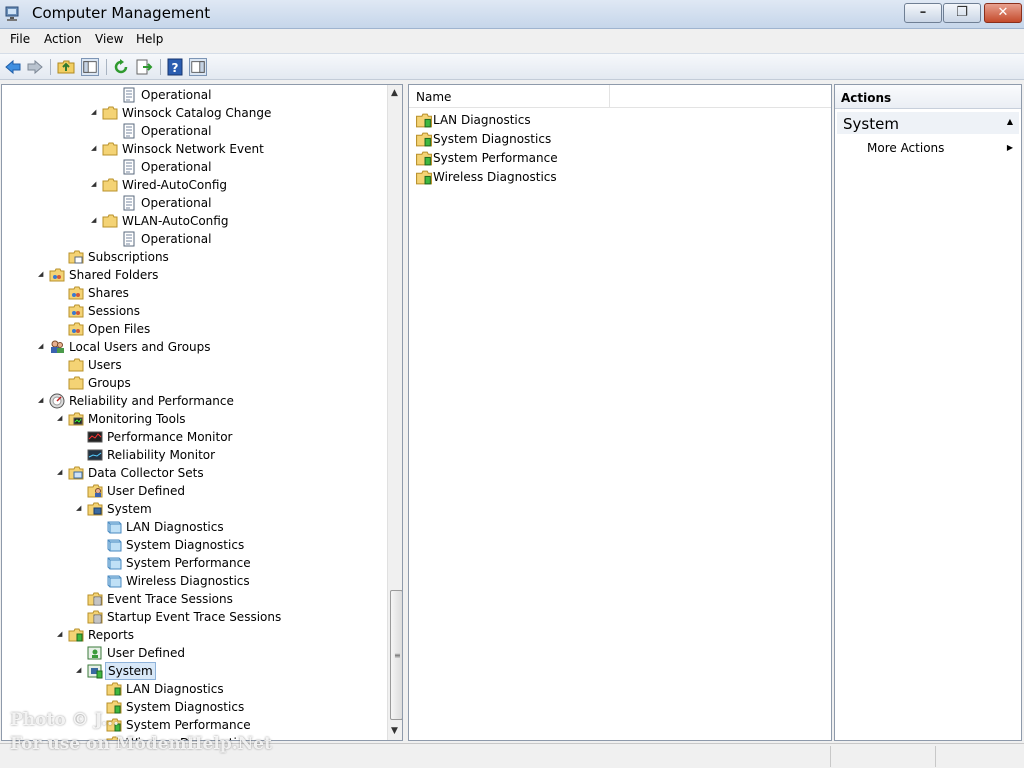 The height and width of the screenshot is (768, 1024). What do you see at coordinates (114, 689) in the screenshot?
I see `report-icon` at bounding box center [114, 689].